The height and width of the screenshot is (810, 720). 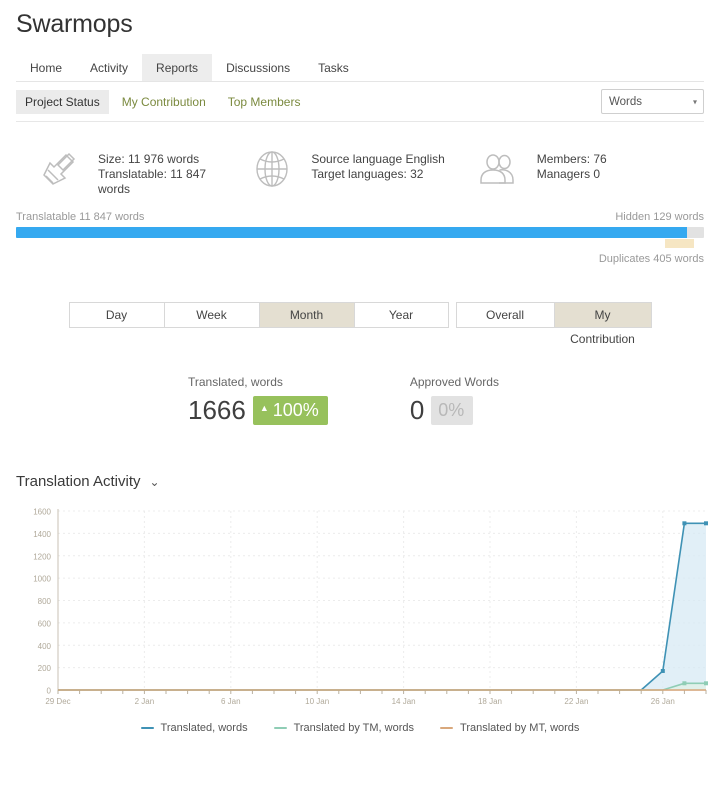 What do you see at coordinates (360, 481) in the screenshot?
I see `activity-header: Translation Activity ⌄` at bounding box center [360, 481].